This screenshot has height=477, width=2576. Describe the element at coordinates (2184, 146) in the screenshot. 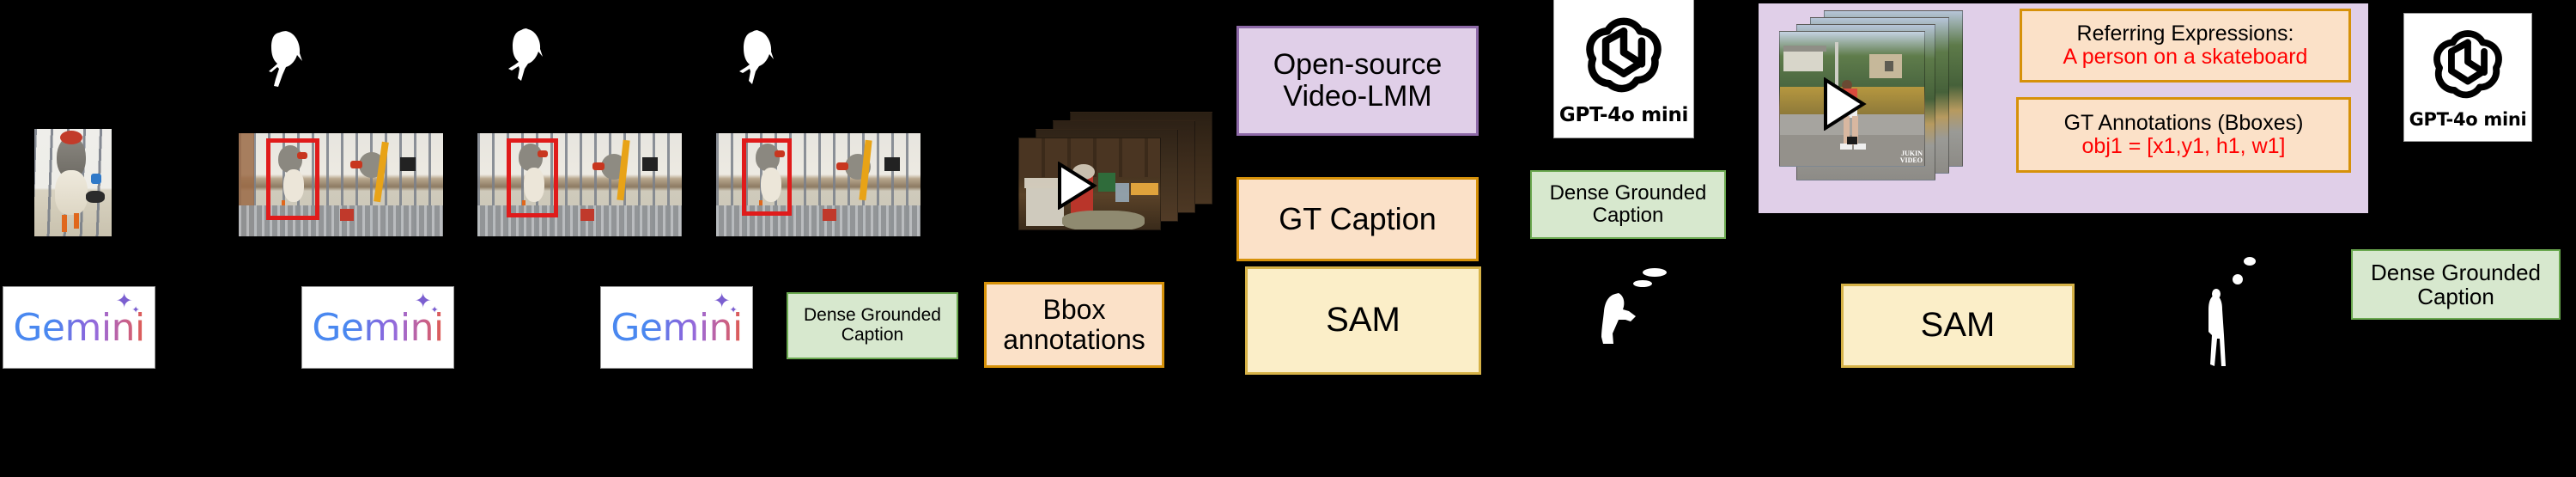

I see `gt-annotations-value: obj1 = [x1,y1, h1, w1]` at that location.